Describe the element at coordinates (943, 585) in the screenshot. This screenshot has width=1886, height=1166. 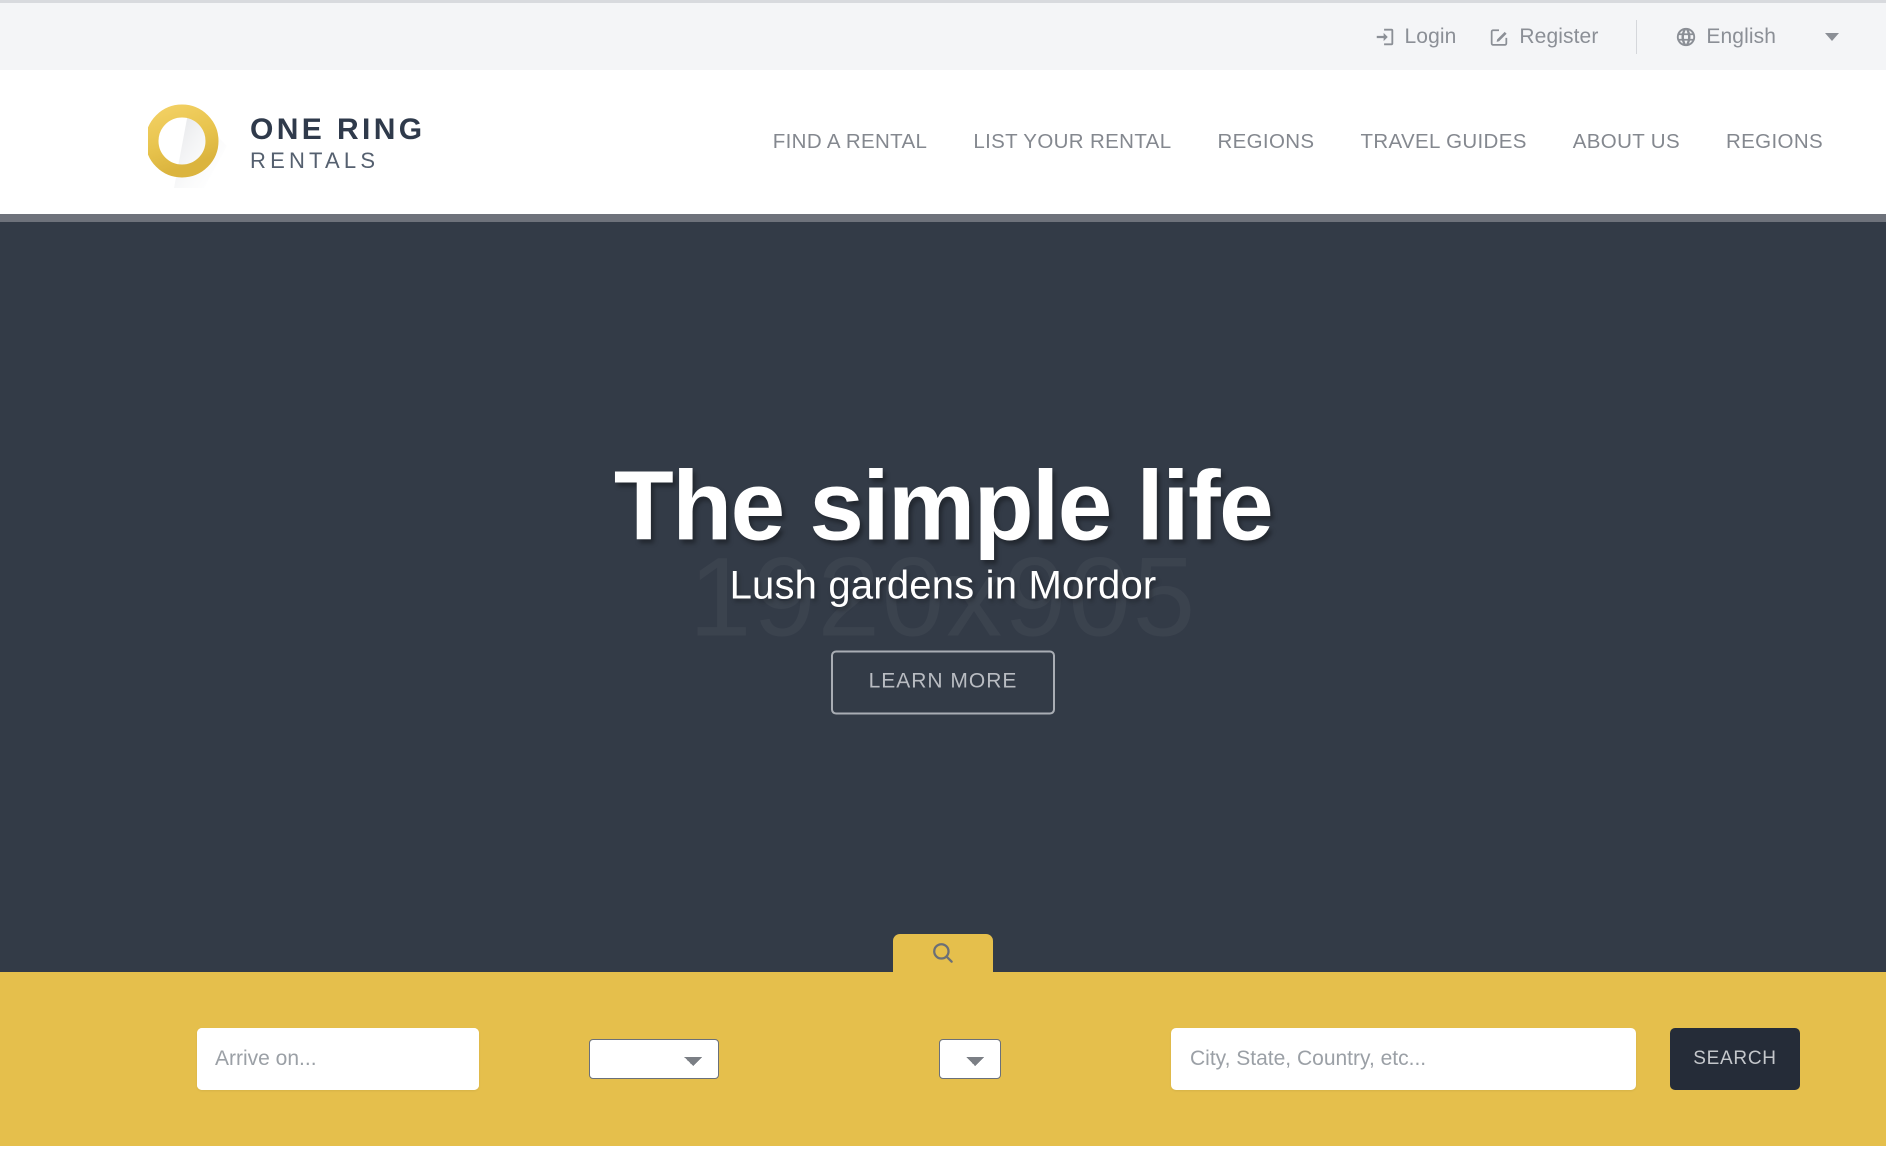
I see `hero-subtitle: Lush gardens in Mordor` at that location.